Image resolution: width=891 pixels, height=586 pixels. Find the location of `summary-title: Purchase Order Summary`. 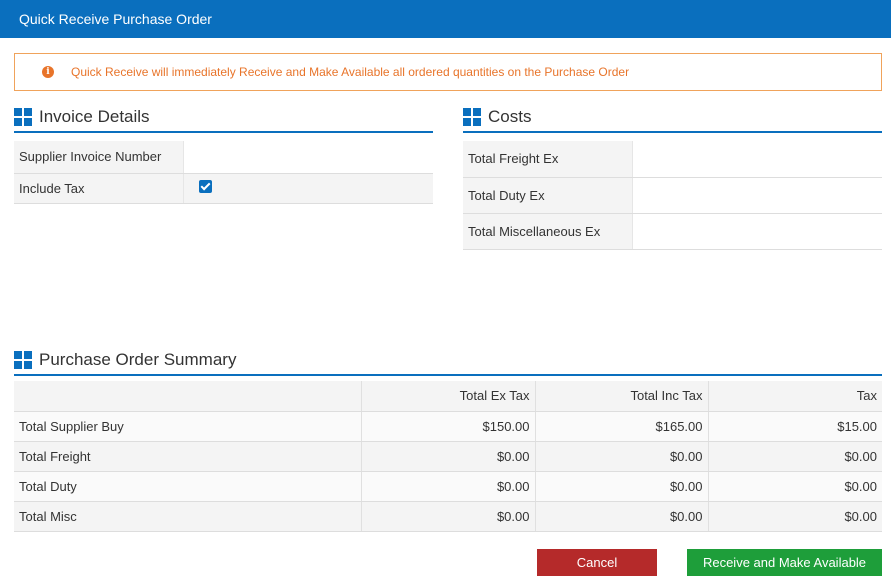

summary-title: Purchase Order Summary is located at coordinates (138, 359).